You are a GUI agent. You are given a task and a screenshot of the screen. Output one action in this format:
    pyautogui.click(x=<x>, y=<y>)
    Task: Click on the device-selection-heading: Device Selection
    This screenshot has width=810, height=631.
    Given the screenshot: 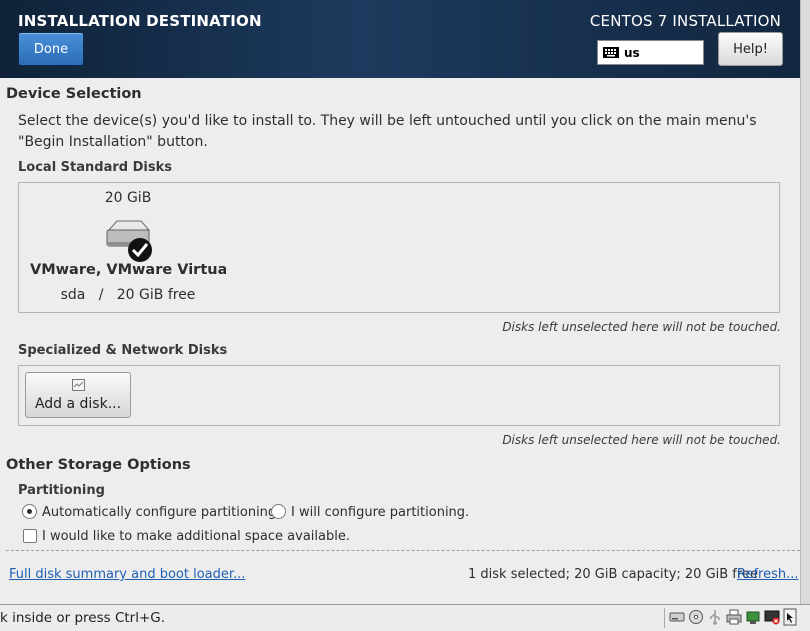 What is the action you would take?
    pyautogui.click(x=74, y=94)
    